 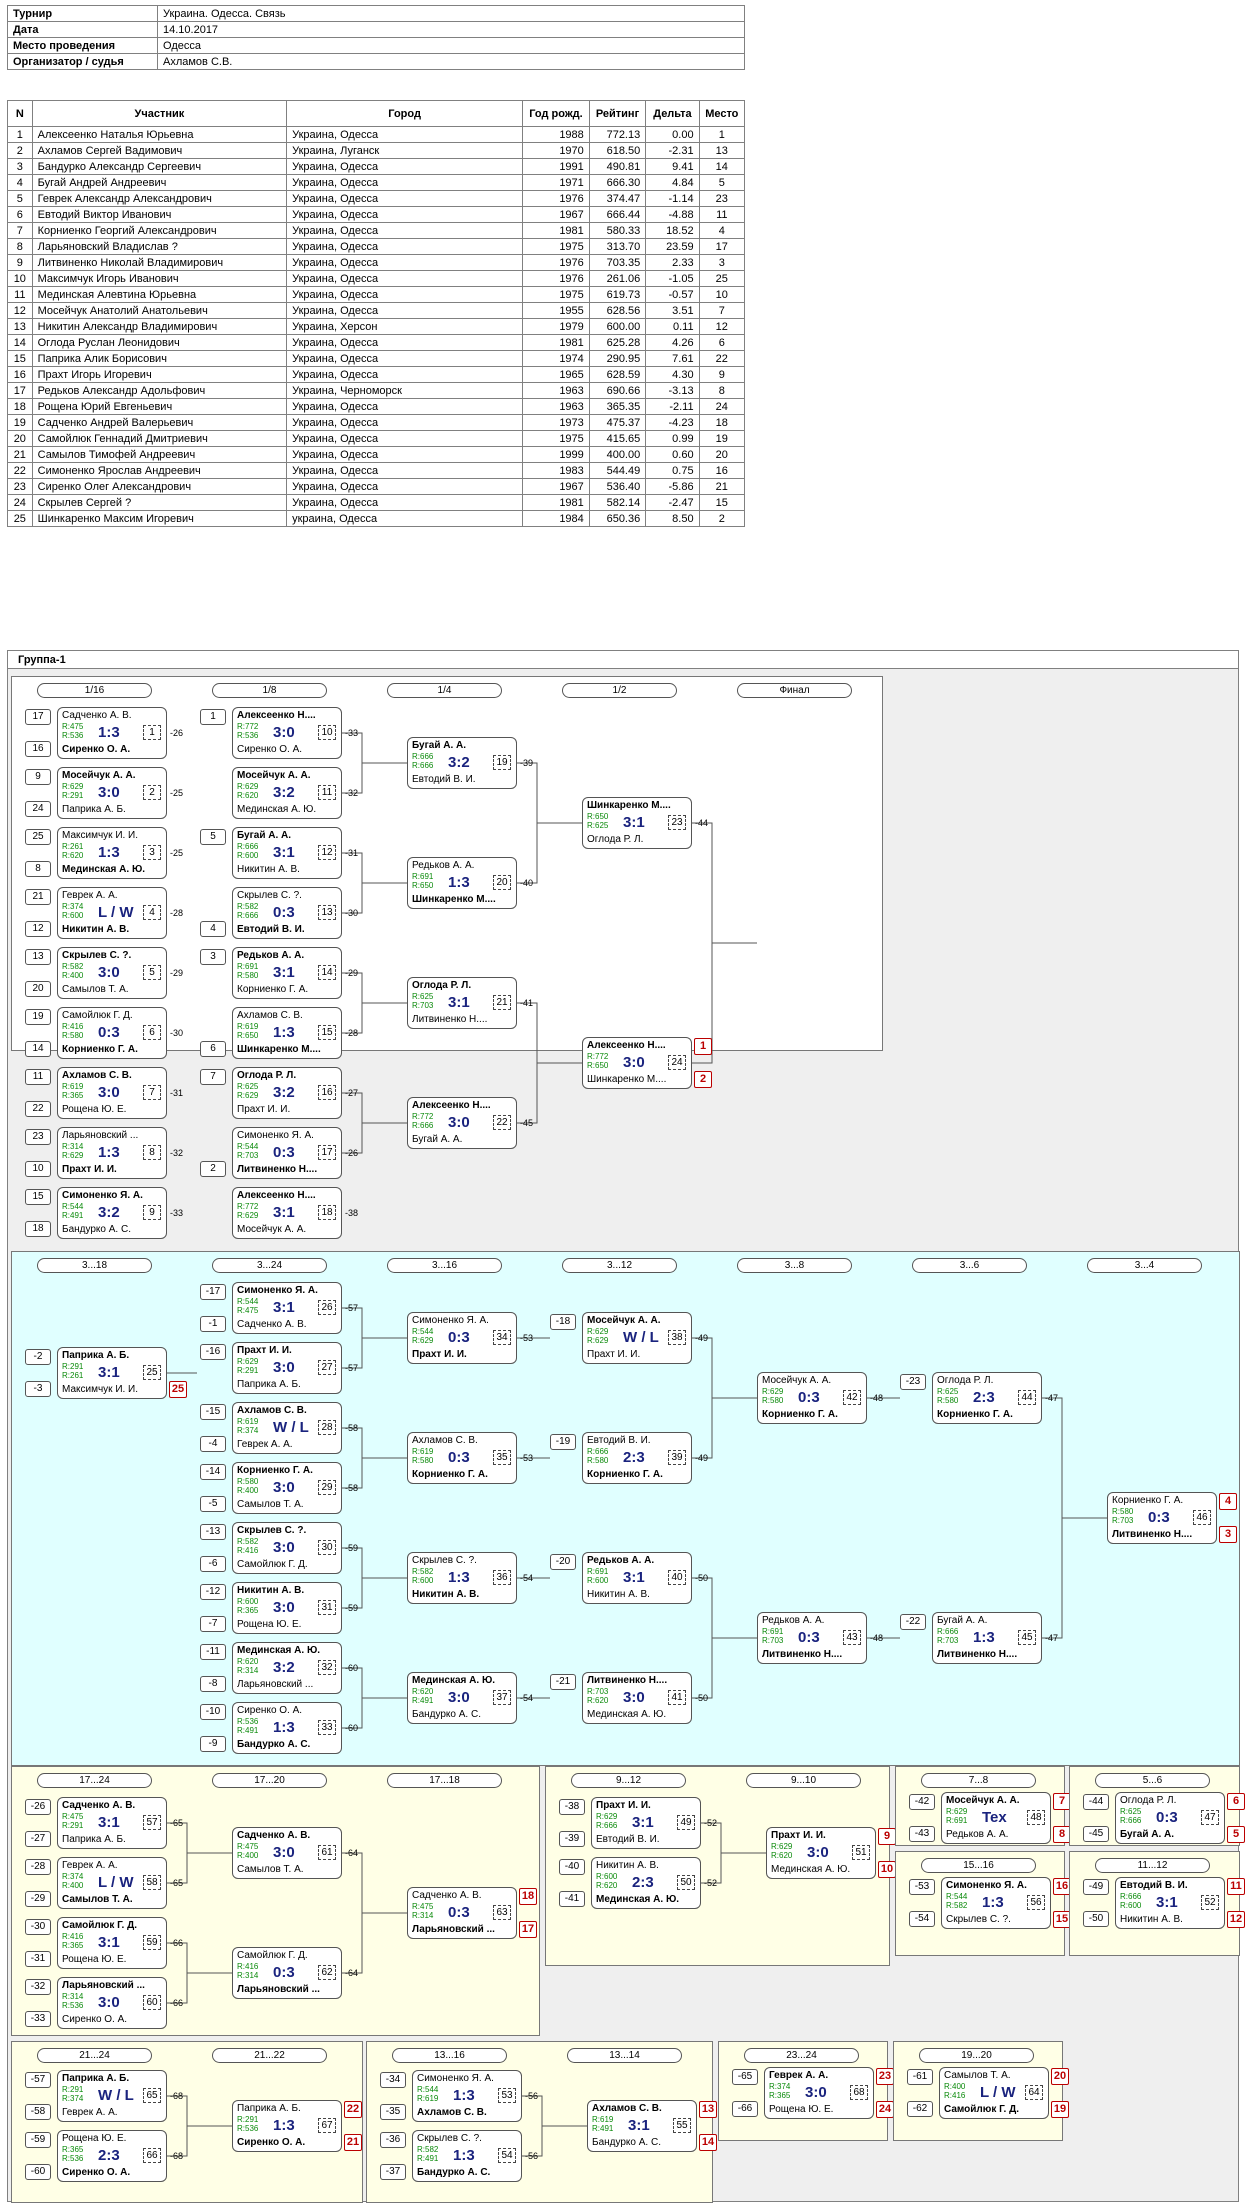 I want to click on player-2-name: Мединская А. Ю., so click(x=104, y=869).